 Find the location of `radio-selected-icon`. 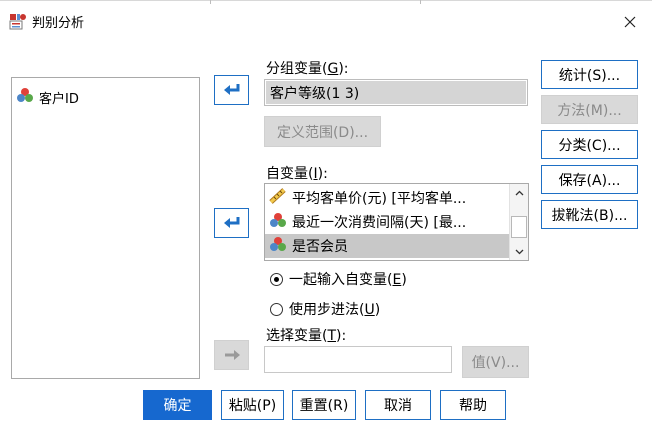

radio-selected-icon is located at coordinates (276, 279).